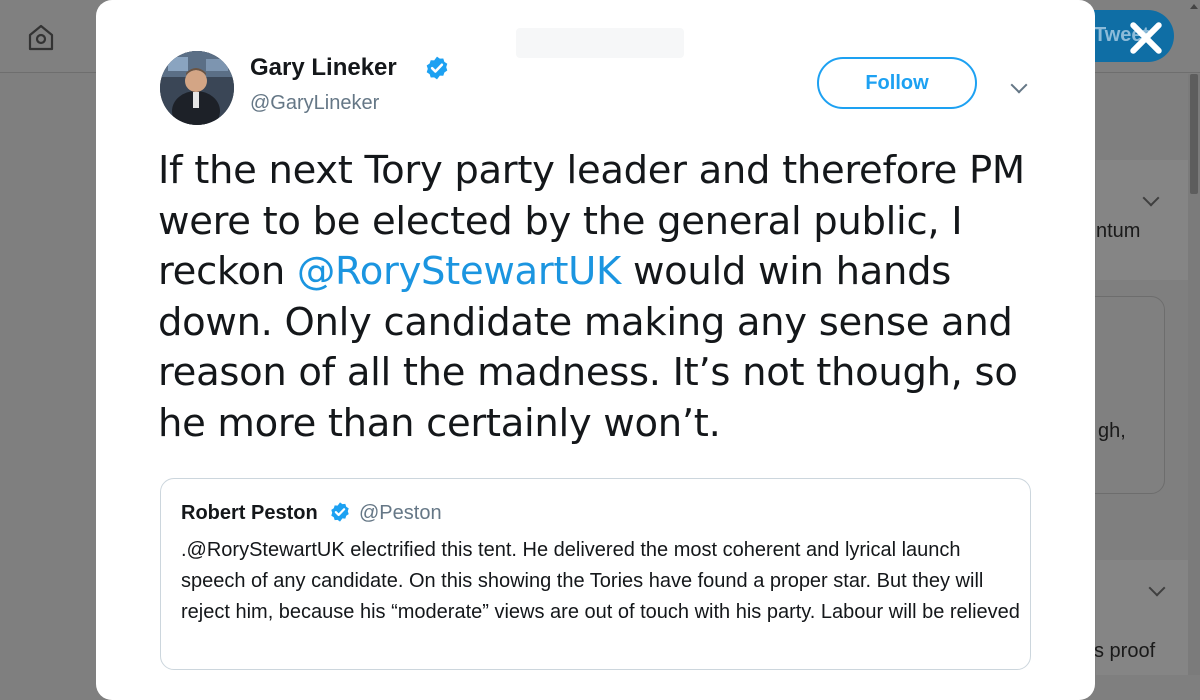 This screenshot has width=1200, height=700. I want to click on close-icon, so click(1146, 38).